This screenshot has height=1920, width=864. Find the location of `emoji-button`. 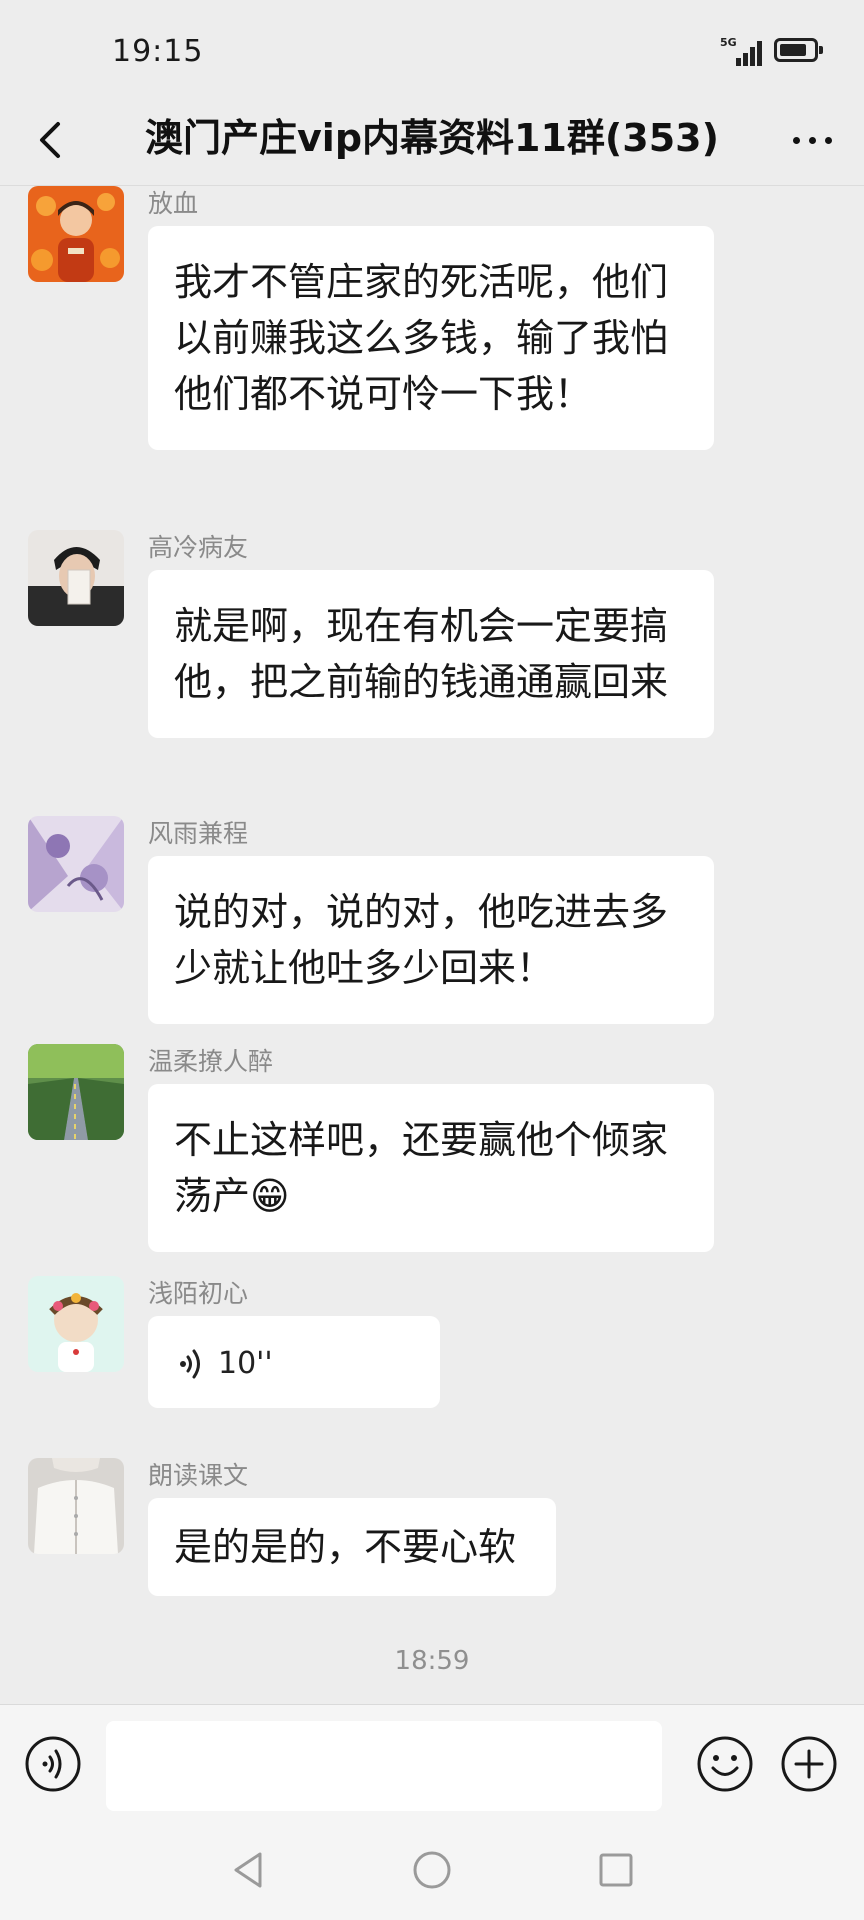

emoji-button is located at coordinates (725, 1764).